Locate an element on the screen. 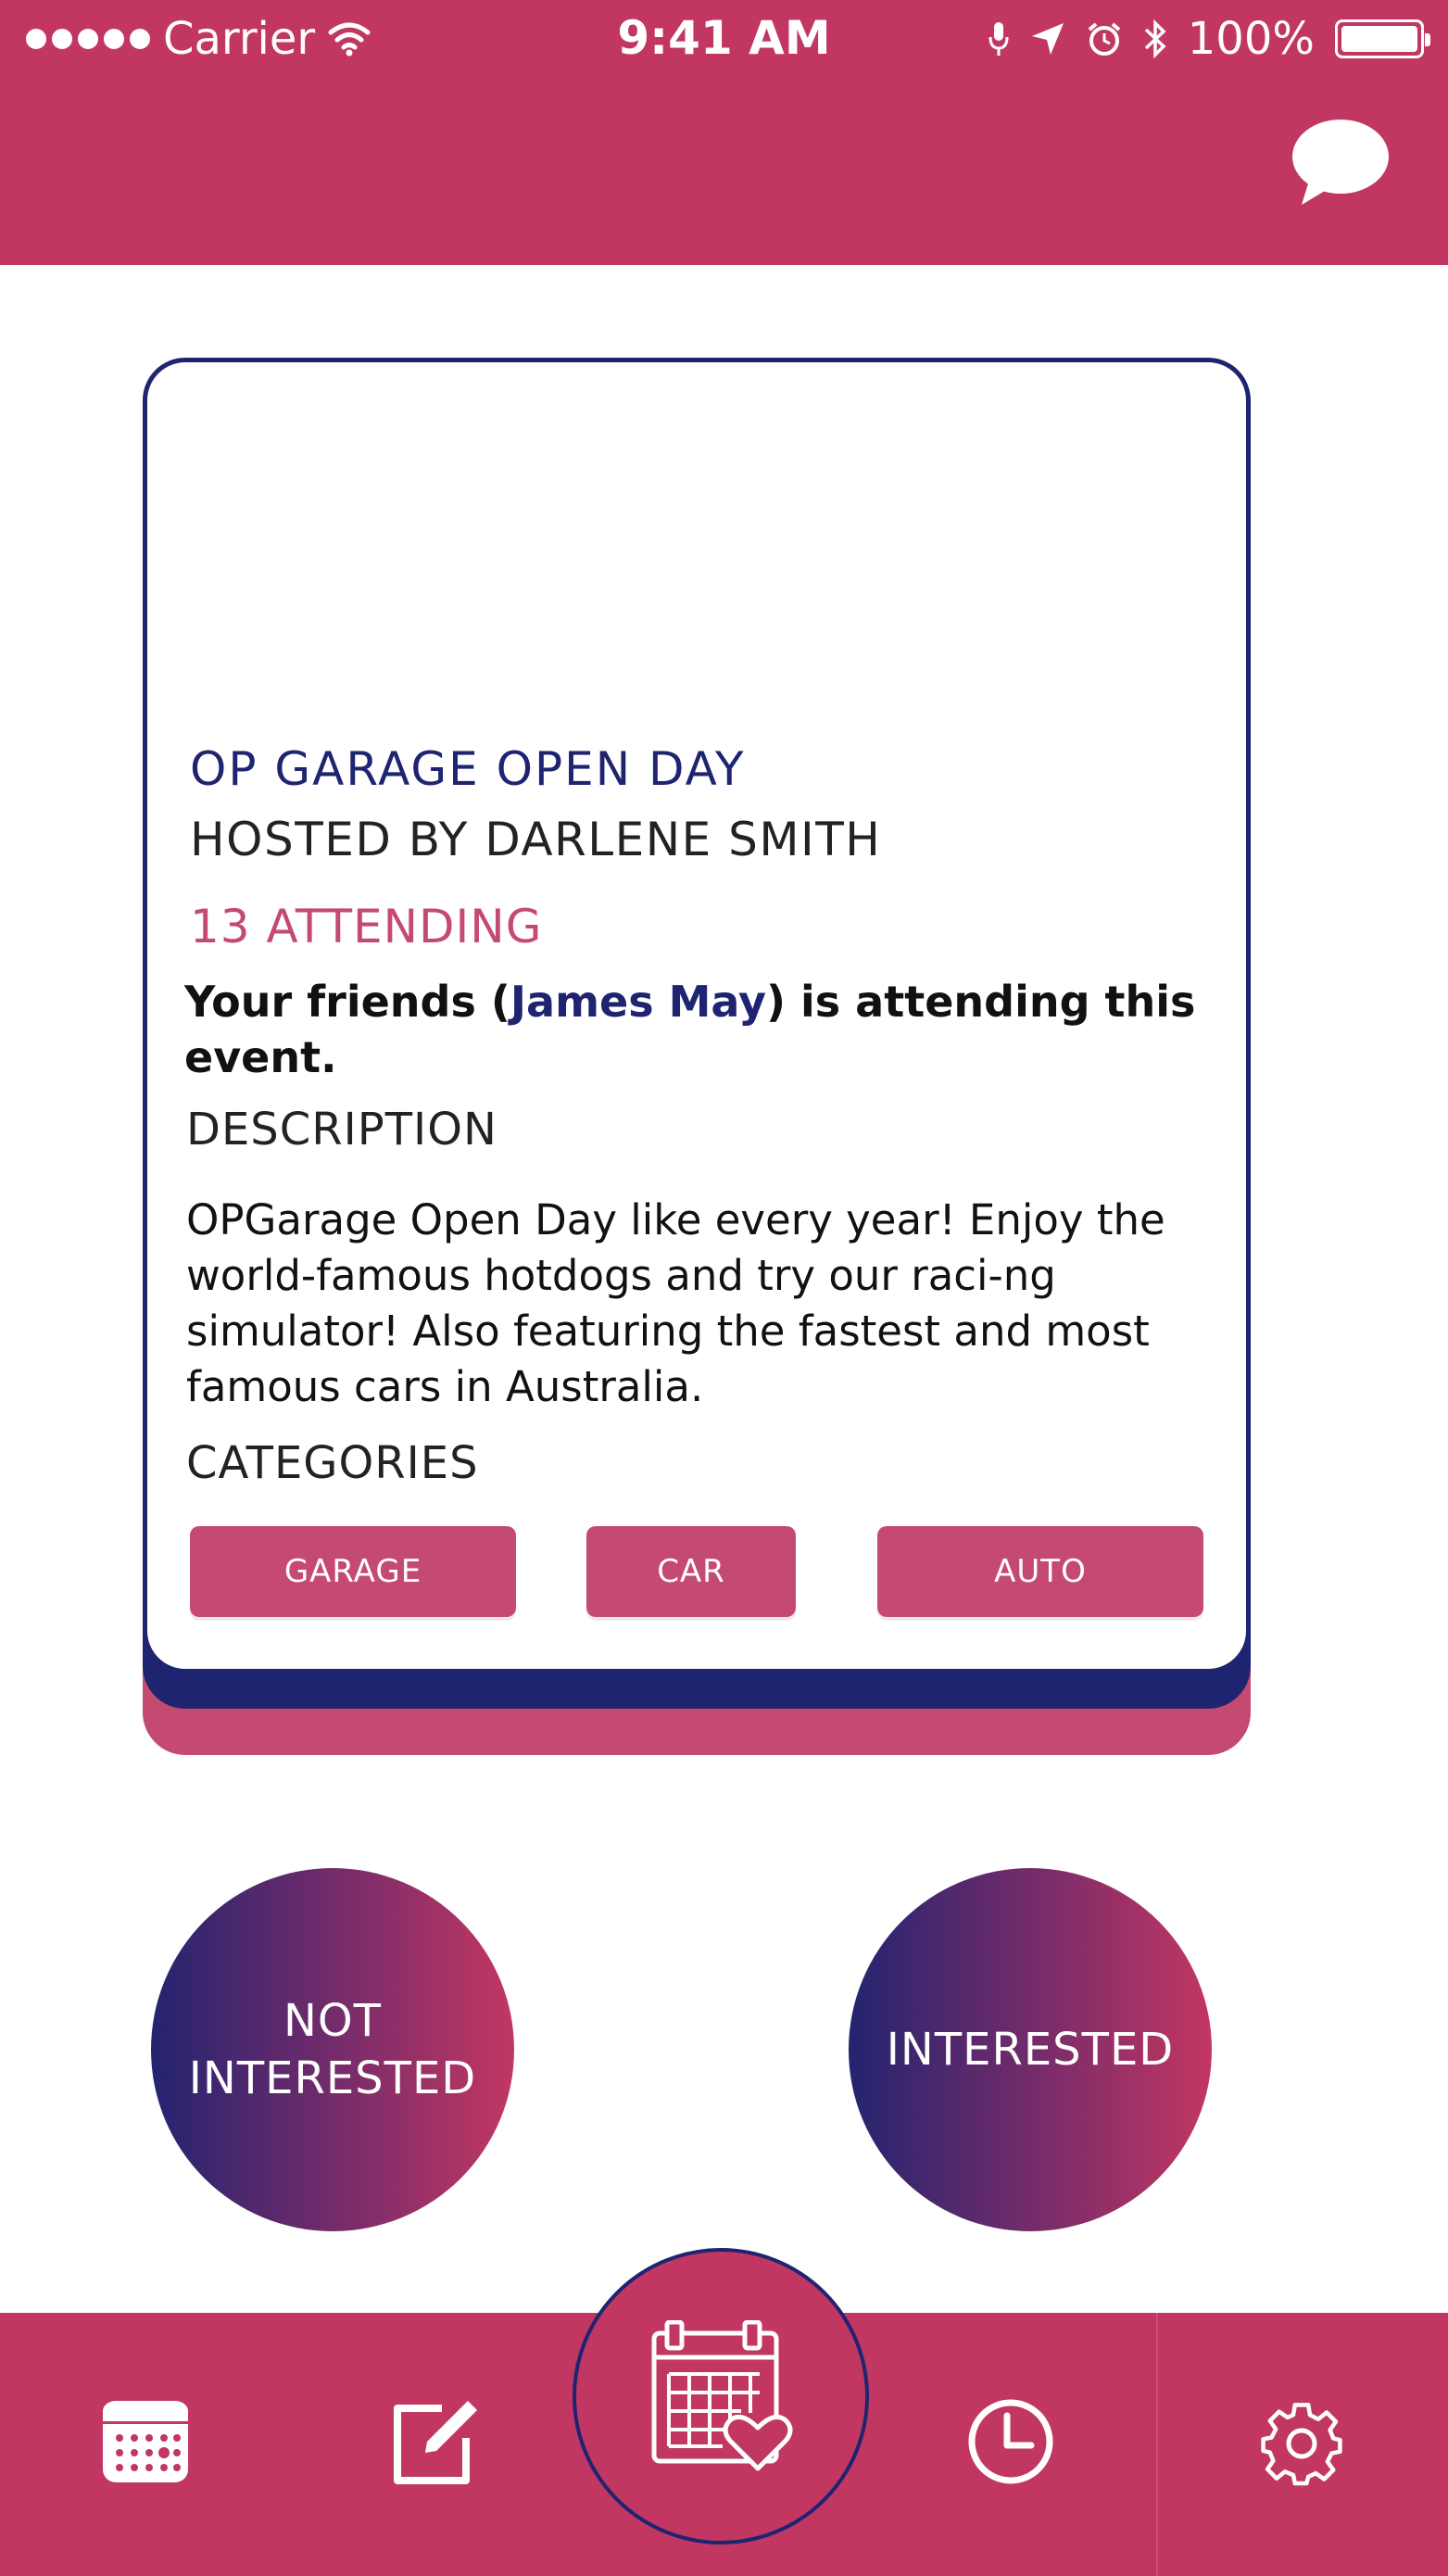  calendar-heart-icon is located at coordinates (722, 2395).